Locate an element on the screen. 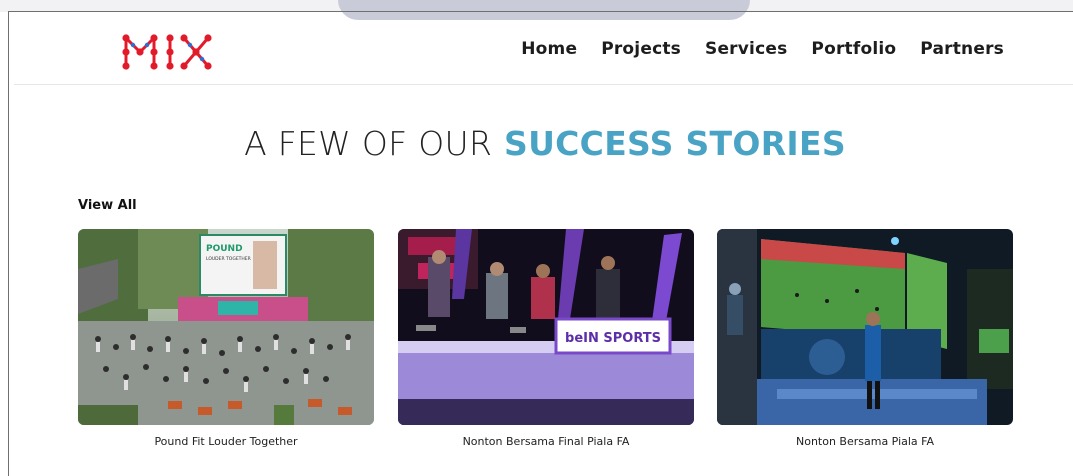 The height and width of the screenshot is (476, 1073). bein-sign-text: beIN SPORTS is located at coordinates (613, 338).